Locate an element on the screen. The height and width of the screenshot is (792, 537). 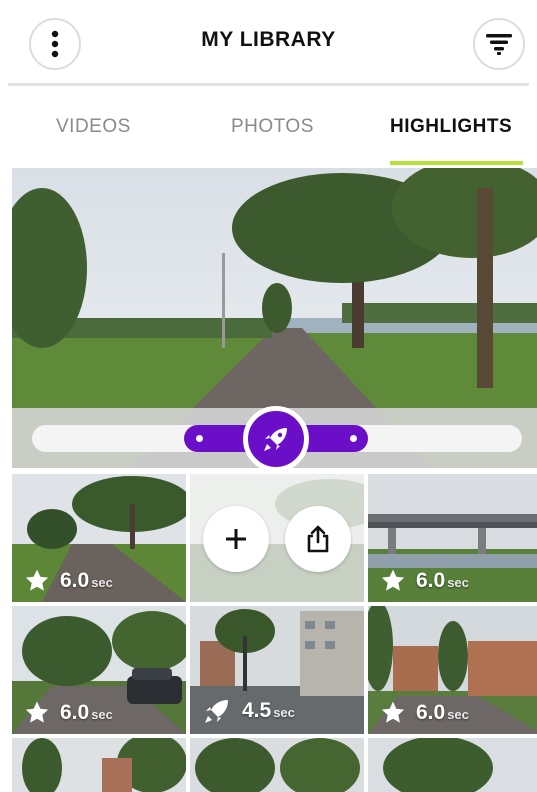
speed-knob is located at coordinates (276, 439).